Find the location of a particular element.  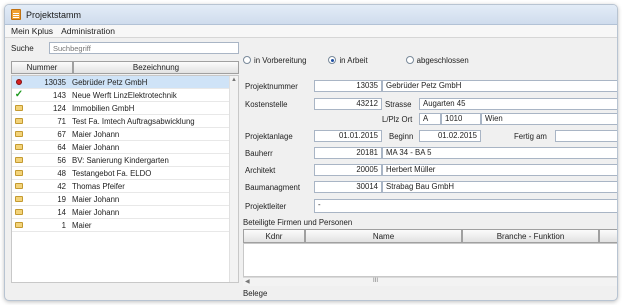

list-item: ✓ 143 Neue Werft LinzElektrotechnik is located at coordinates (125, 95).